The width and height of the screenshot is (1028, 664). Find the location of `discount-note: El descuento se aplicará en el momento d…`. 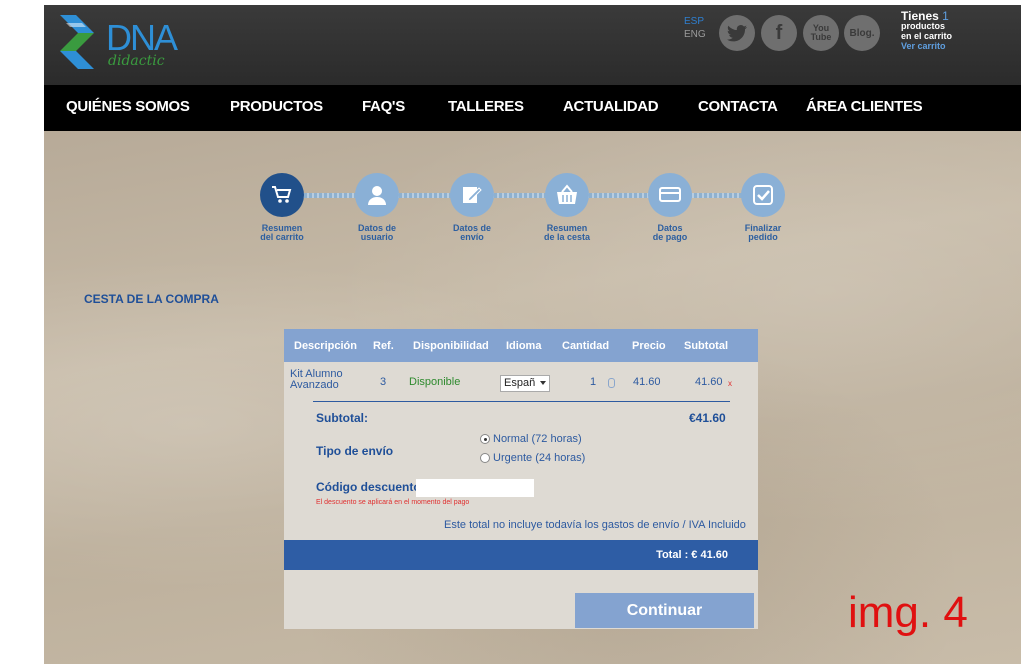

discount-note: El descuento se aplicará en el momento d… is located at coordinates (393, 502).